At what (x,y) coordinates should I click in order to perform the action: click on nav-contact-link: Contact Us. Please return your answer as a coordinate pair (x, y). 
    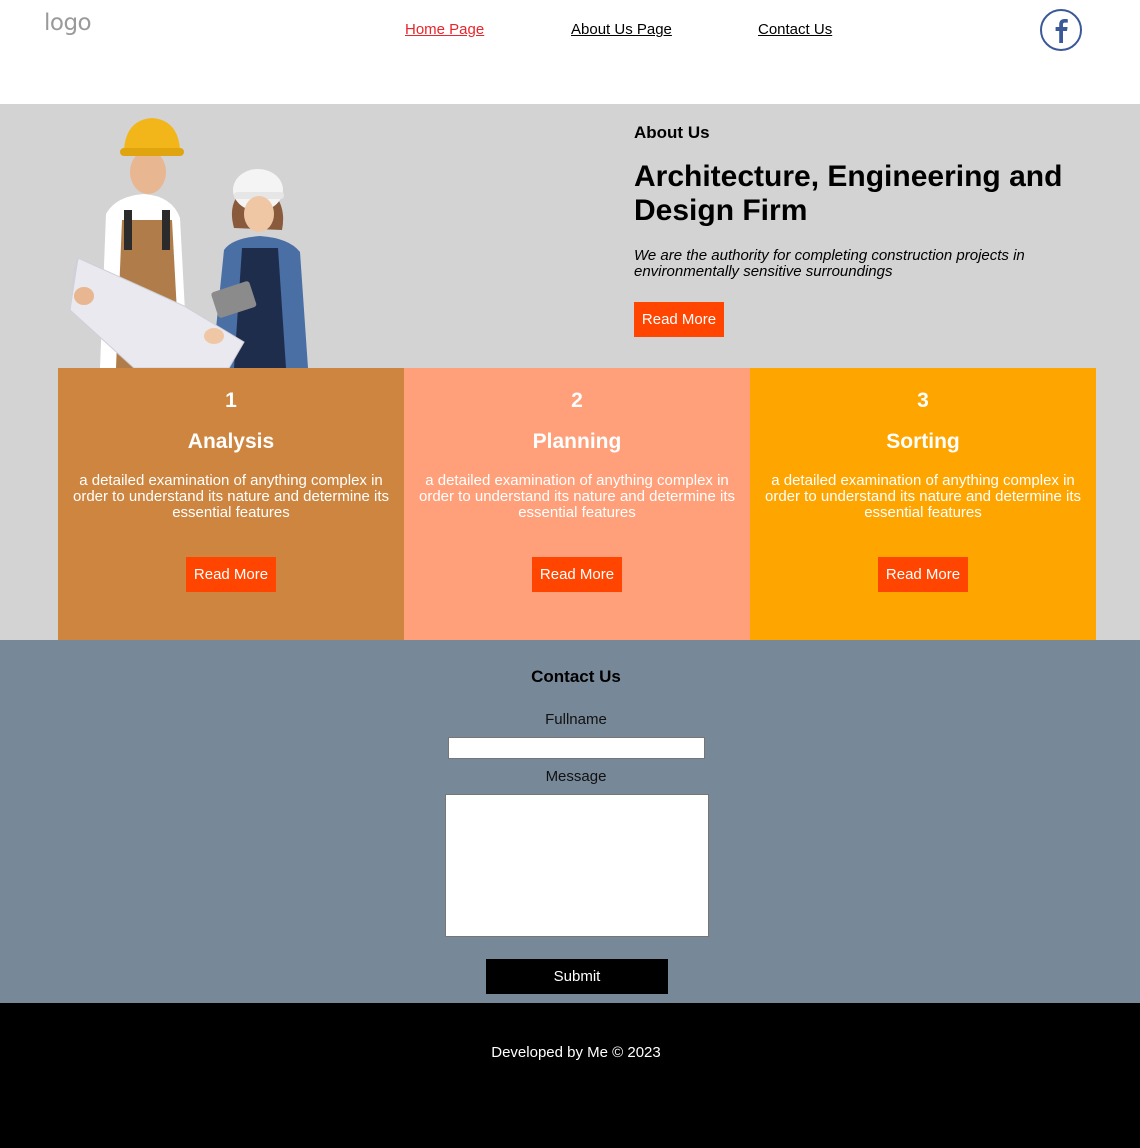
    Looking at the image, I should click on (795, 29).